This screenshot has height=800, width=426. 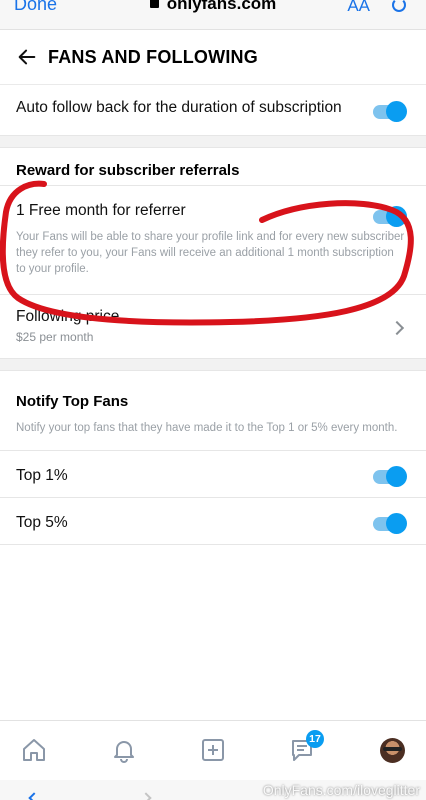 What do you see at coordinates (390, 476) in the screenshot?
I see `top-1-toggle` at bounding box center [390, 476].